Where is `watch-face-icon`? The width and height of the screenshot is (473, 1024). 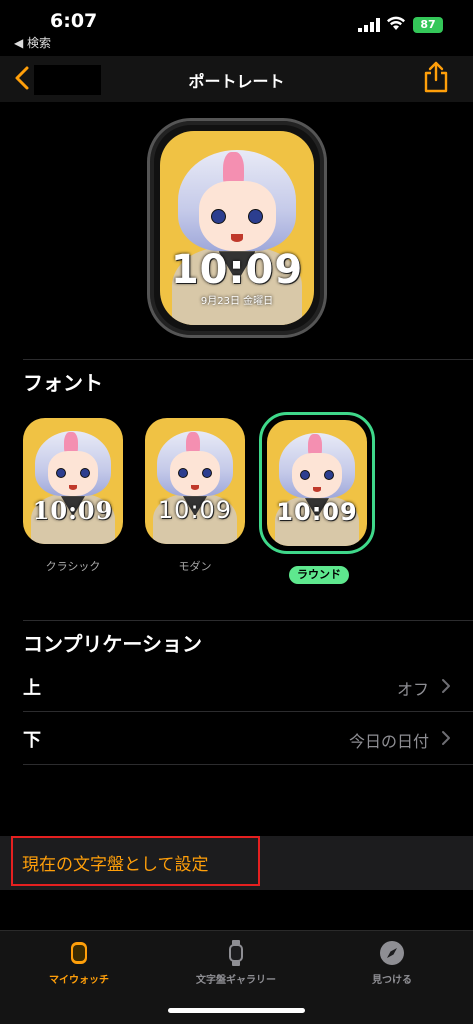
watch-face-icon is located at coordinates (79, 953).